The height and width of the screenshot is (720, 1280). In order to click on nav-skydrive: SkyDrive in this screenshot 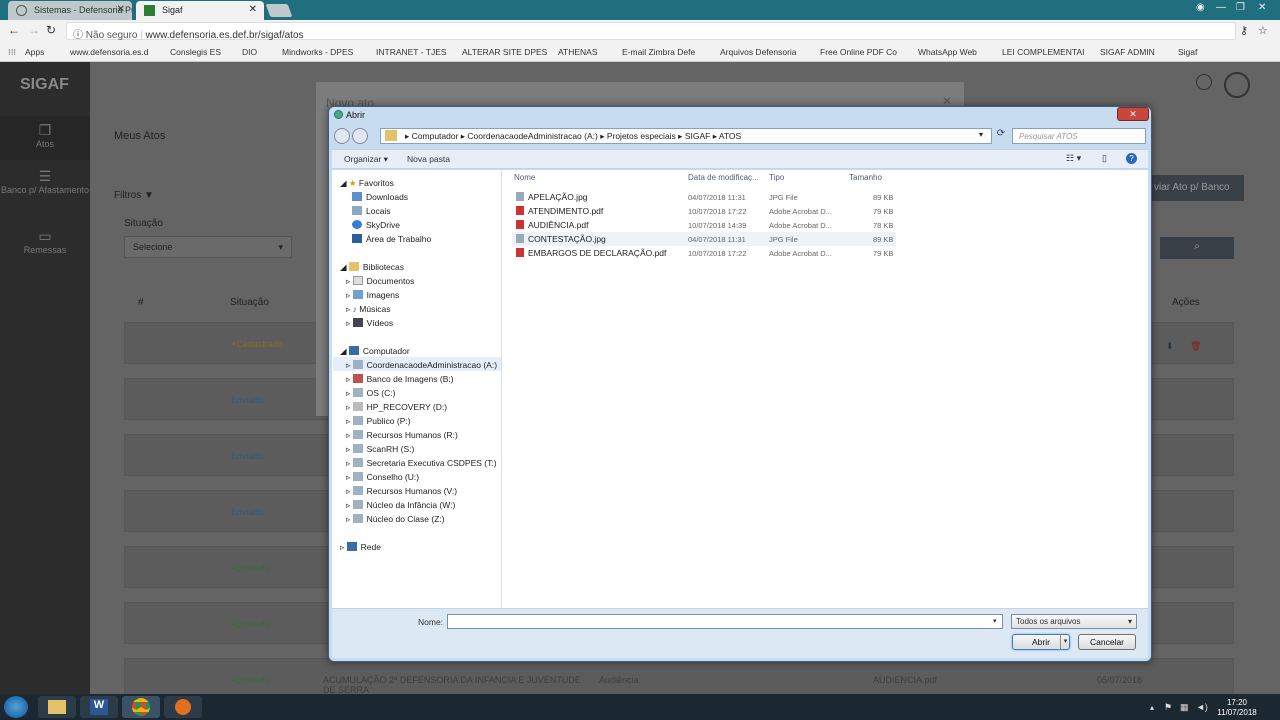, I will do `click(376, 225)`.